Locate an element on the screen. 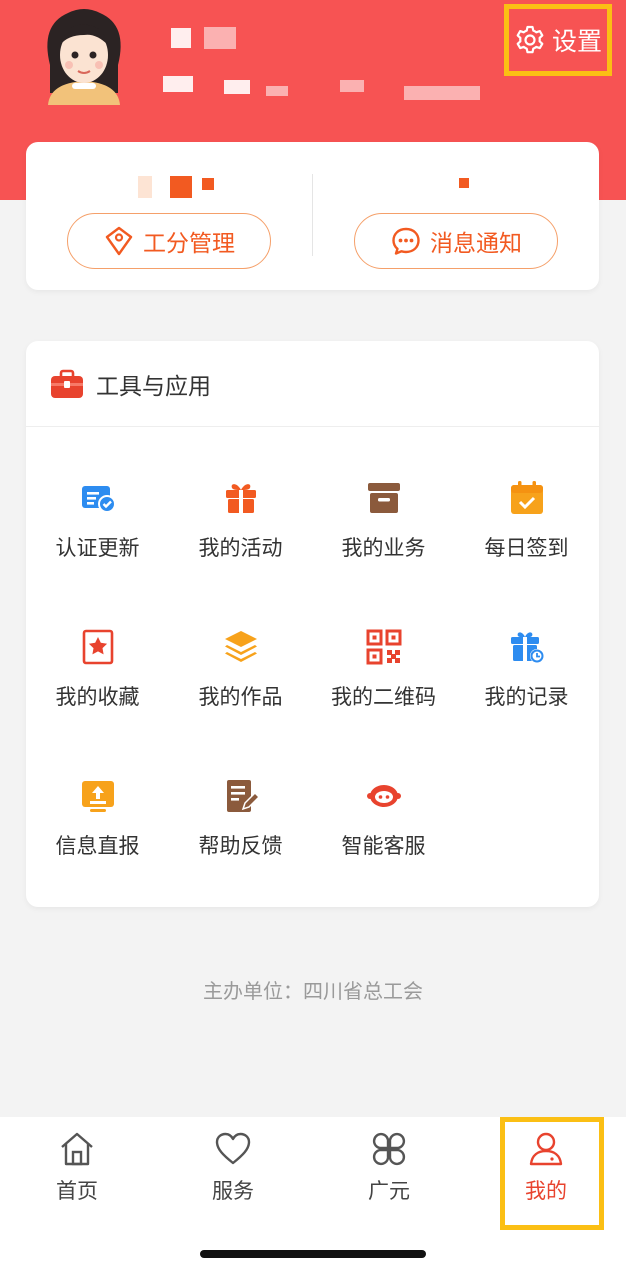 This screenshot has height=1274, width=626. settings-button: 设置 is located at coordinates (558, 40).